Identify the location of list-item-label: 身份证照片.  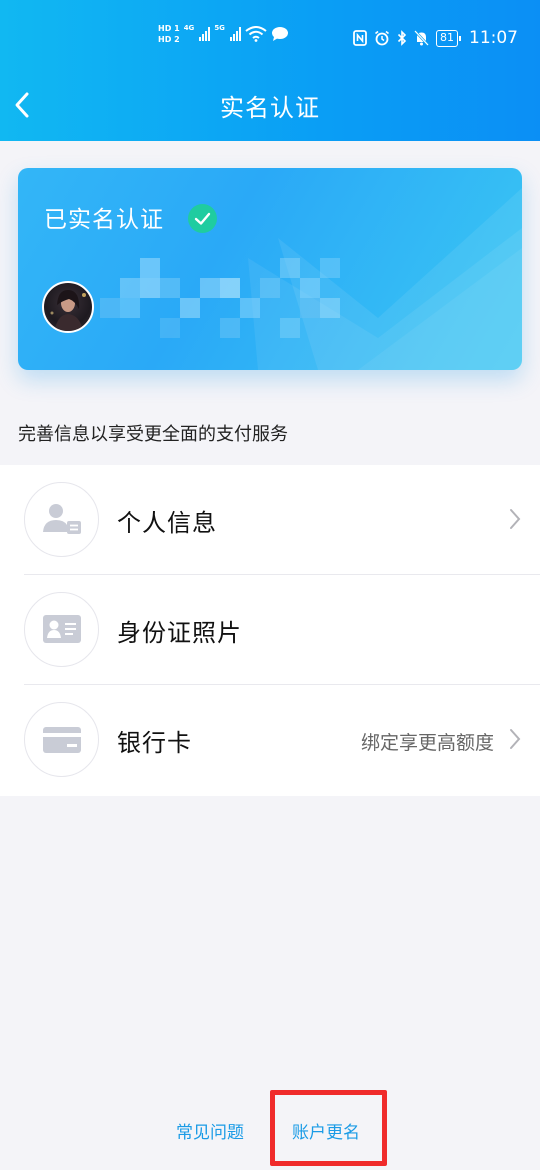
(179, 633).